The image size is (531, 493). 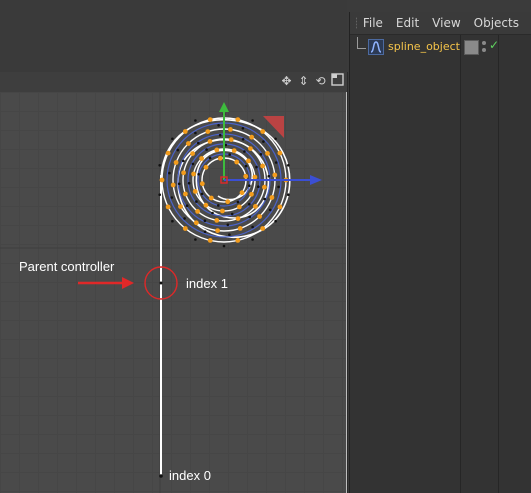 I want to click on object-name: spline_object, so click(x=424, y=46).